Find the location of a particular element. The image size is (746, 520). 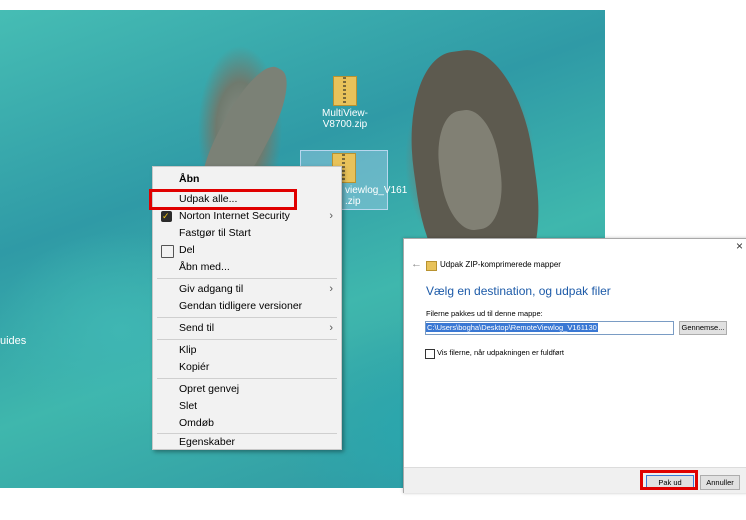

menu-item-norton: Norton Internet Security › is located at coordinates (247, 216).